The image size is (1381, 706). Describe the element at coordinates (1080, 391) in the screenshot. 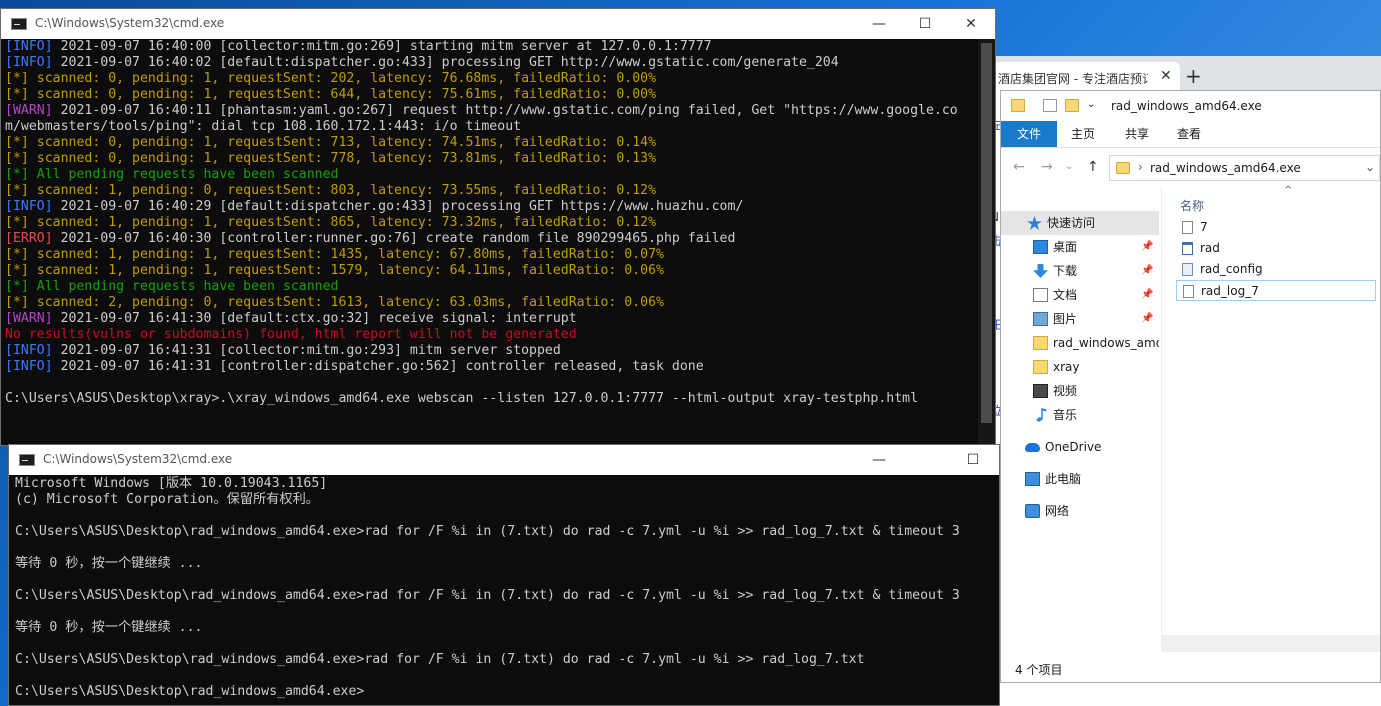

I see `nav-item: 视频` at that location.